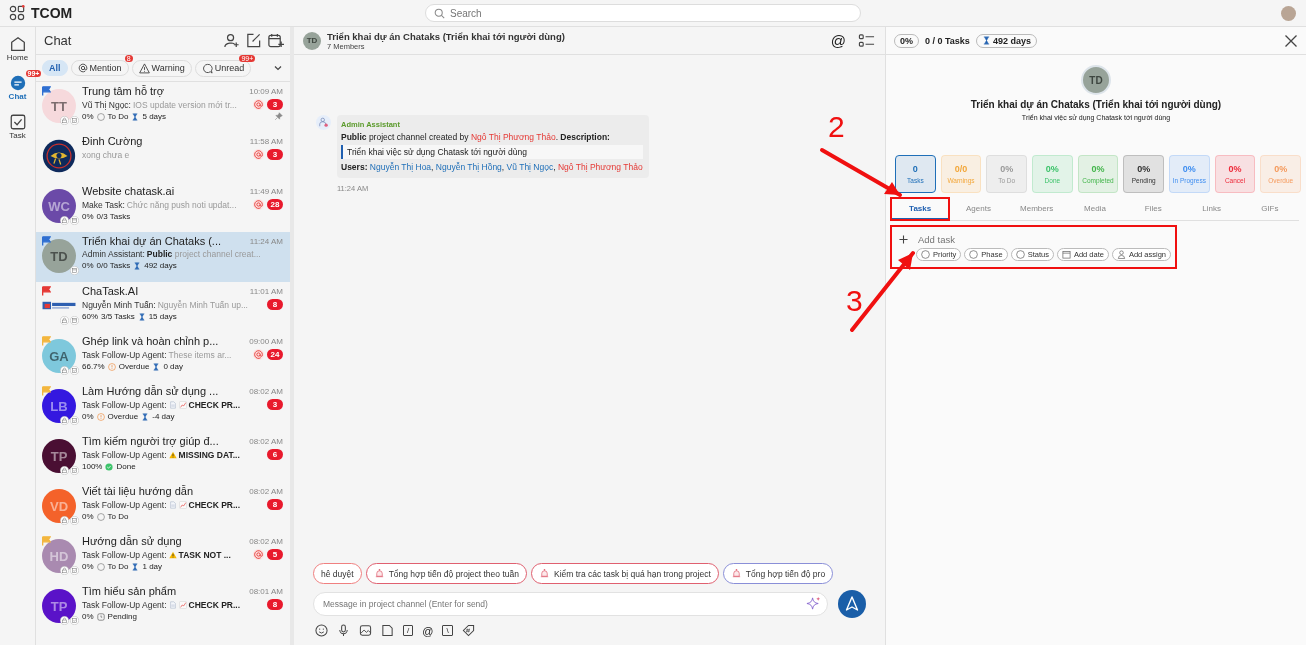 Image resolution: width=1306 pixels, height=645 pixels. What do you see at coordinates (113, 265) in the screenshot?
I see `task-count: 0/0 Tasks` at bounding box center [113, 265].